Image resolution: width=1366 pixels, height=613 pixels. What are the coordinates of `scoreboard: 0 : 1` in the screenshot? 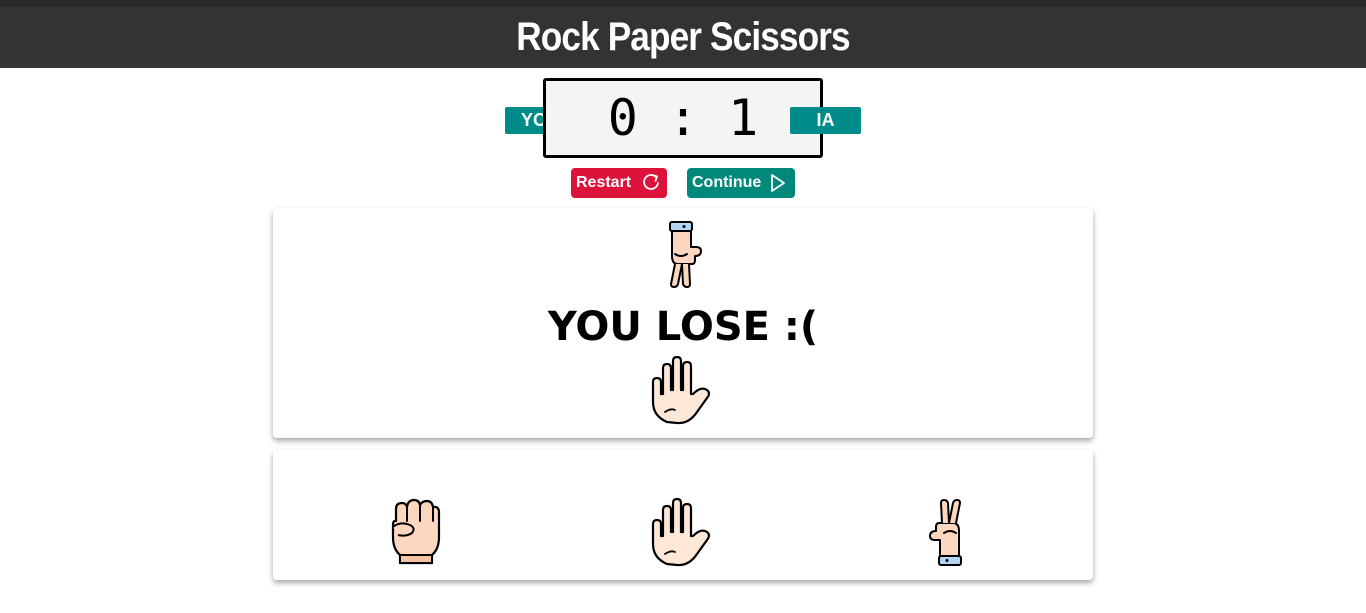 It's located at (683, 118).